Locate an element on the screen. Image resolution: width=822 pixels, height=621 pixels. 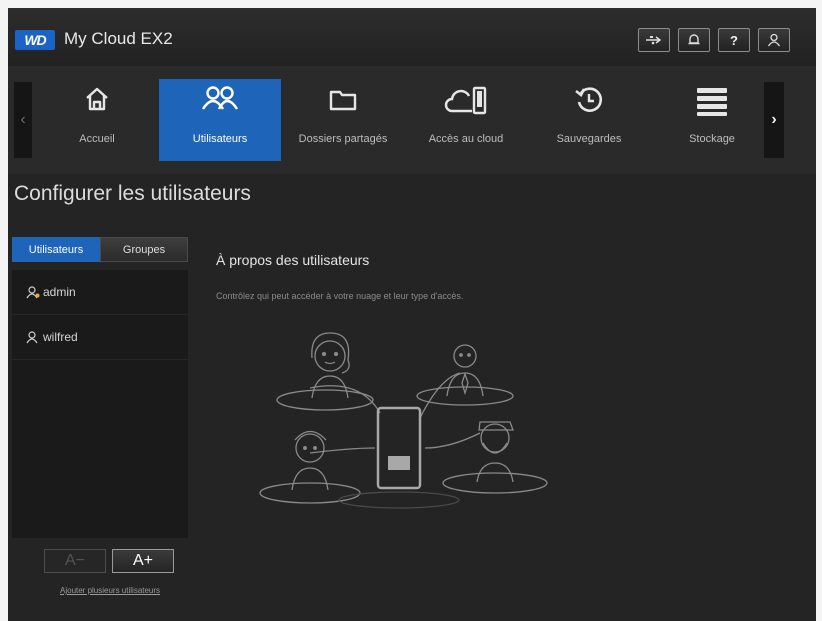
product-name: My Cloud EX2 is located at coordinates (118, 38).